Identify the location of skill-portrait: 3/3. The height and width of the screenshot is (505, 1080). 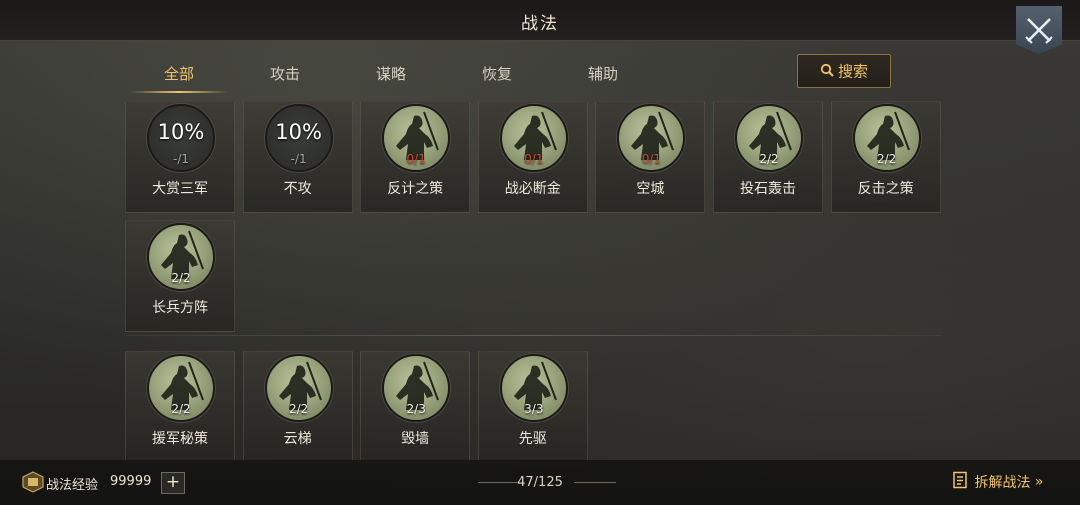
(533, 388).